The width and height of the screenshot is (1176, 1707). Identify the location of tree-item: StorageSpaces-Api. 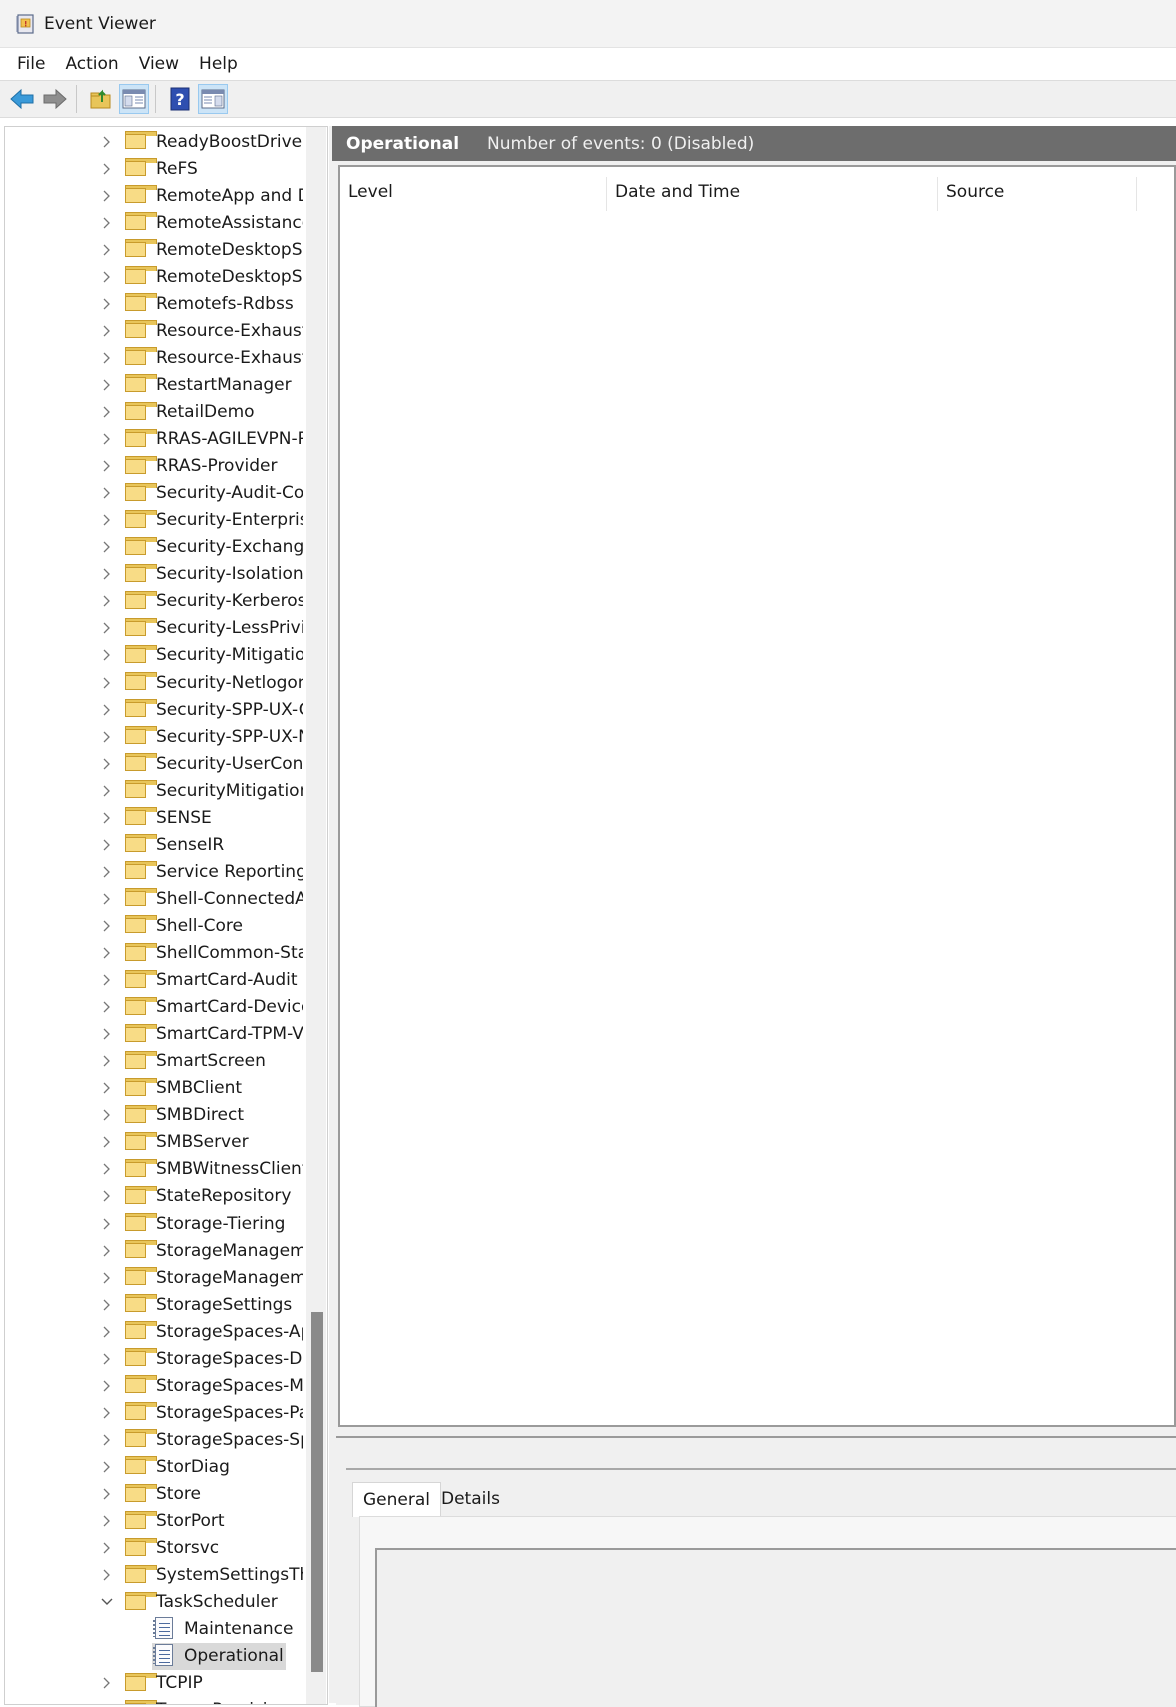
(155, 1331).